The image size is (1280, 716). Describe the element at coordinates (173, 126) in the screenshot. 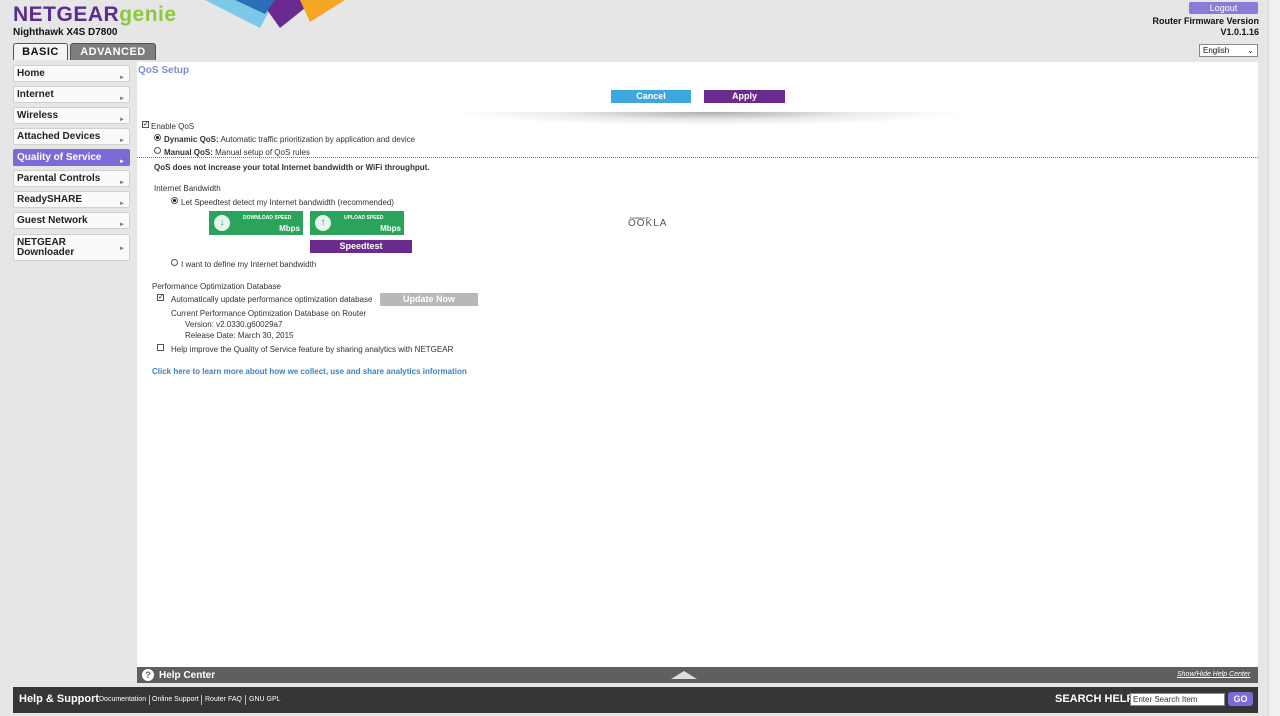

I see `enable-qos-label: Enable QoS` at that location.